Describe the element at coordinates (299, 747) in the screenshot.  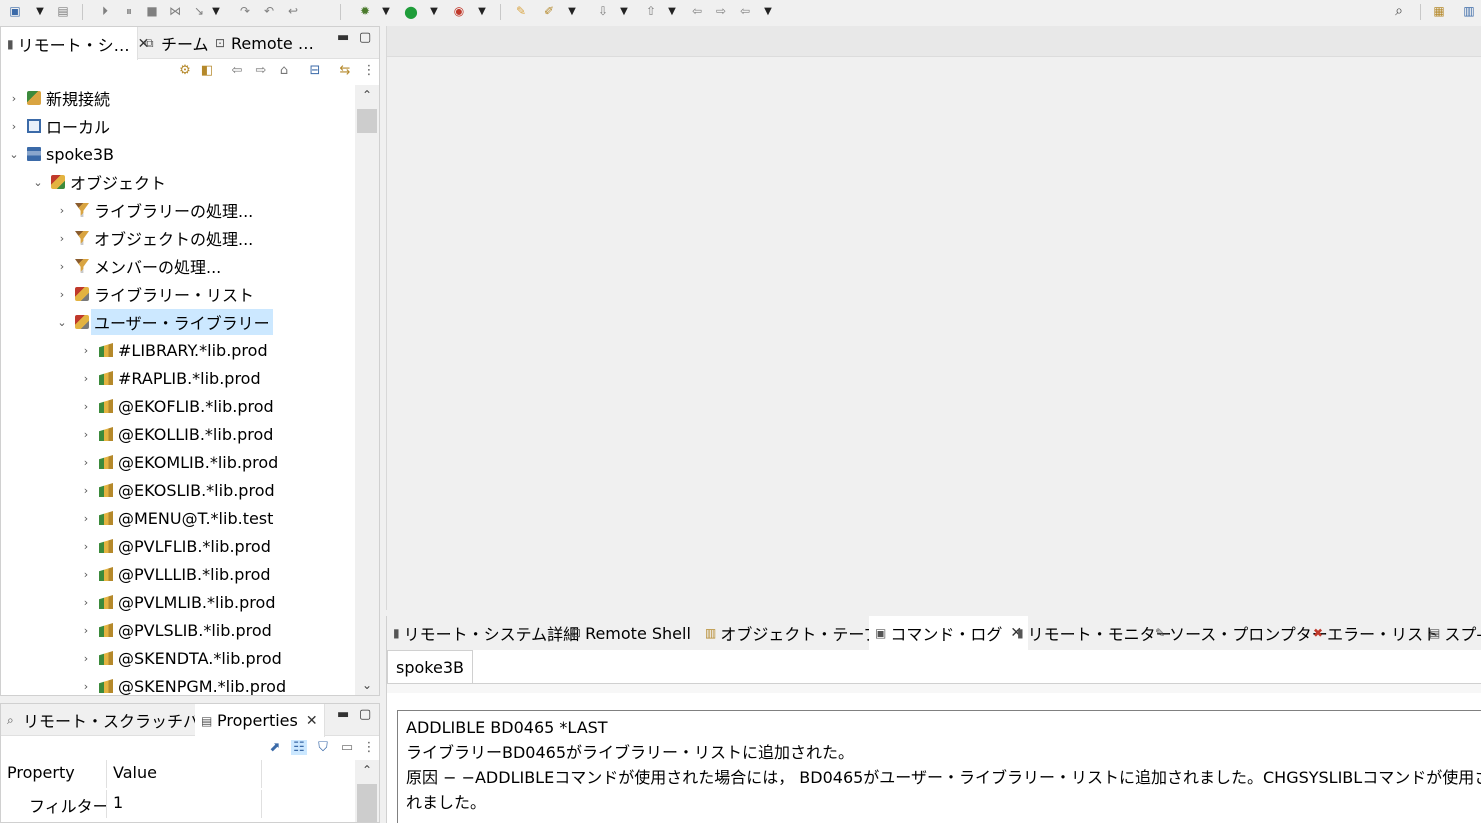
I see `show-categories-icon: ☷` at that location.